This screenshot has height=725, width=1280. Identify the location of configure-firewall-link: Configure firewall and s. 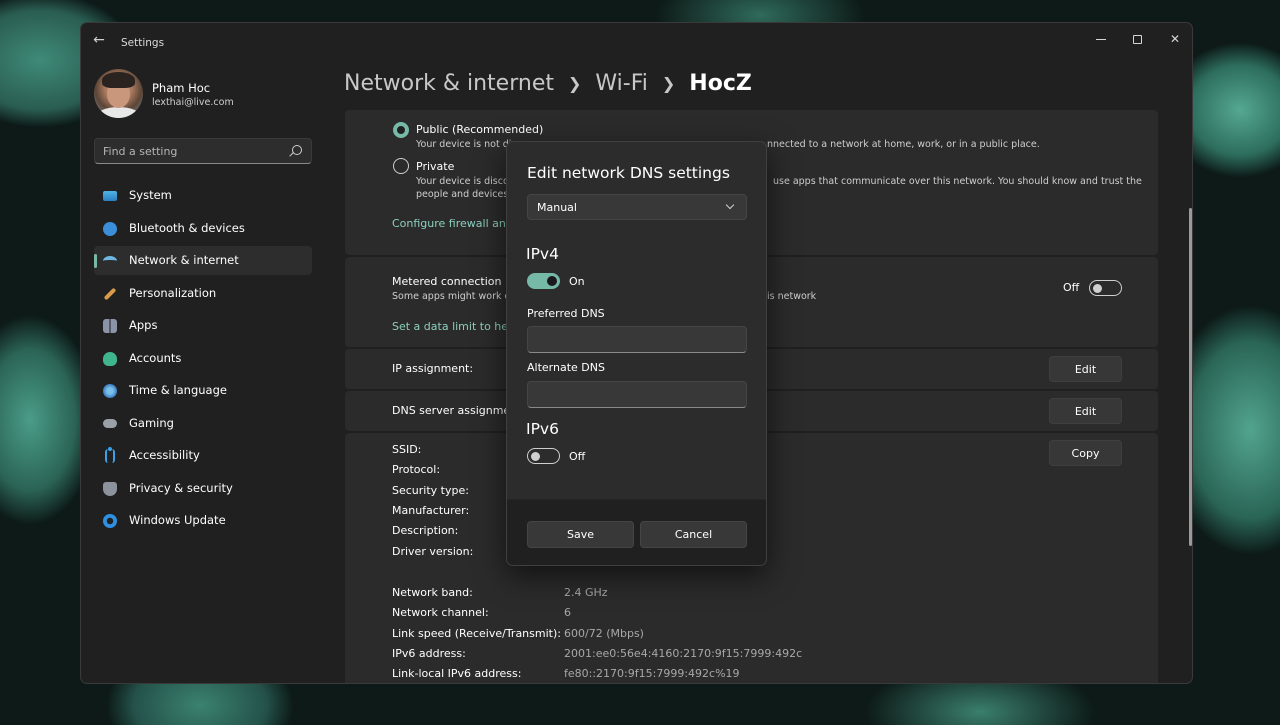
(457, 223).